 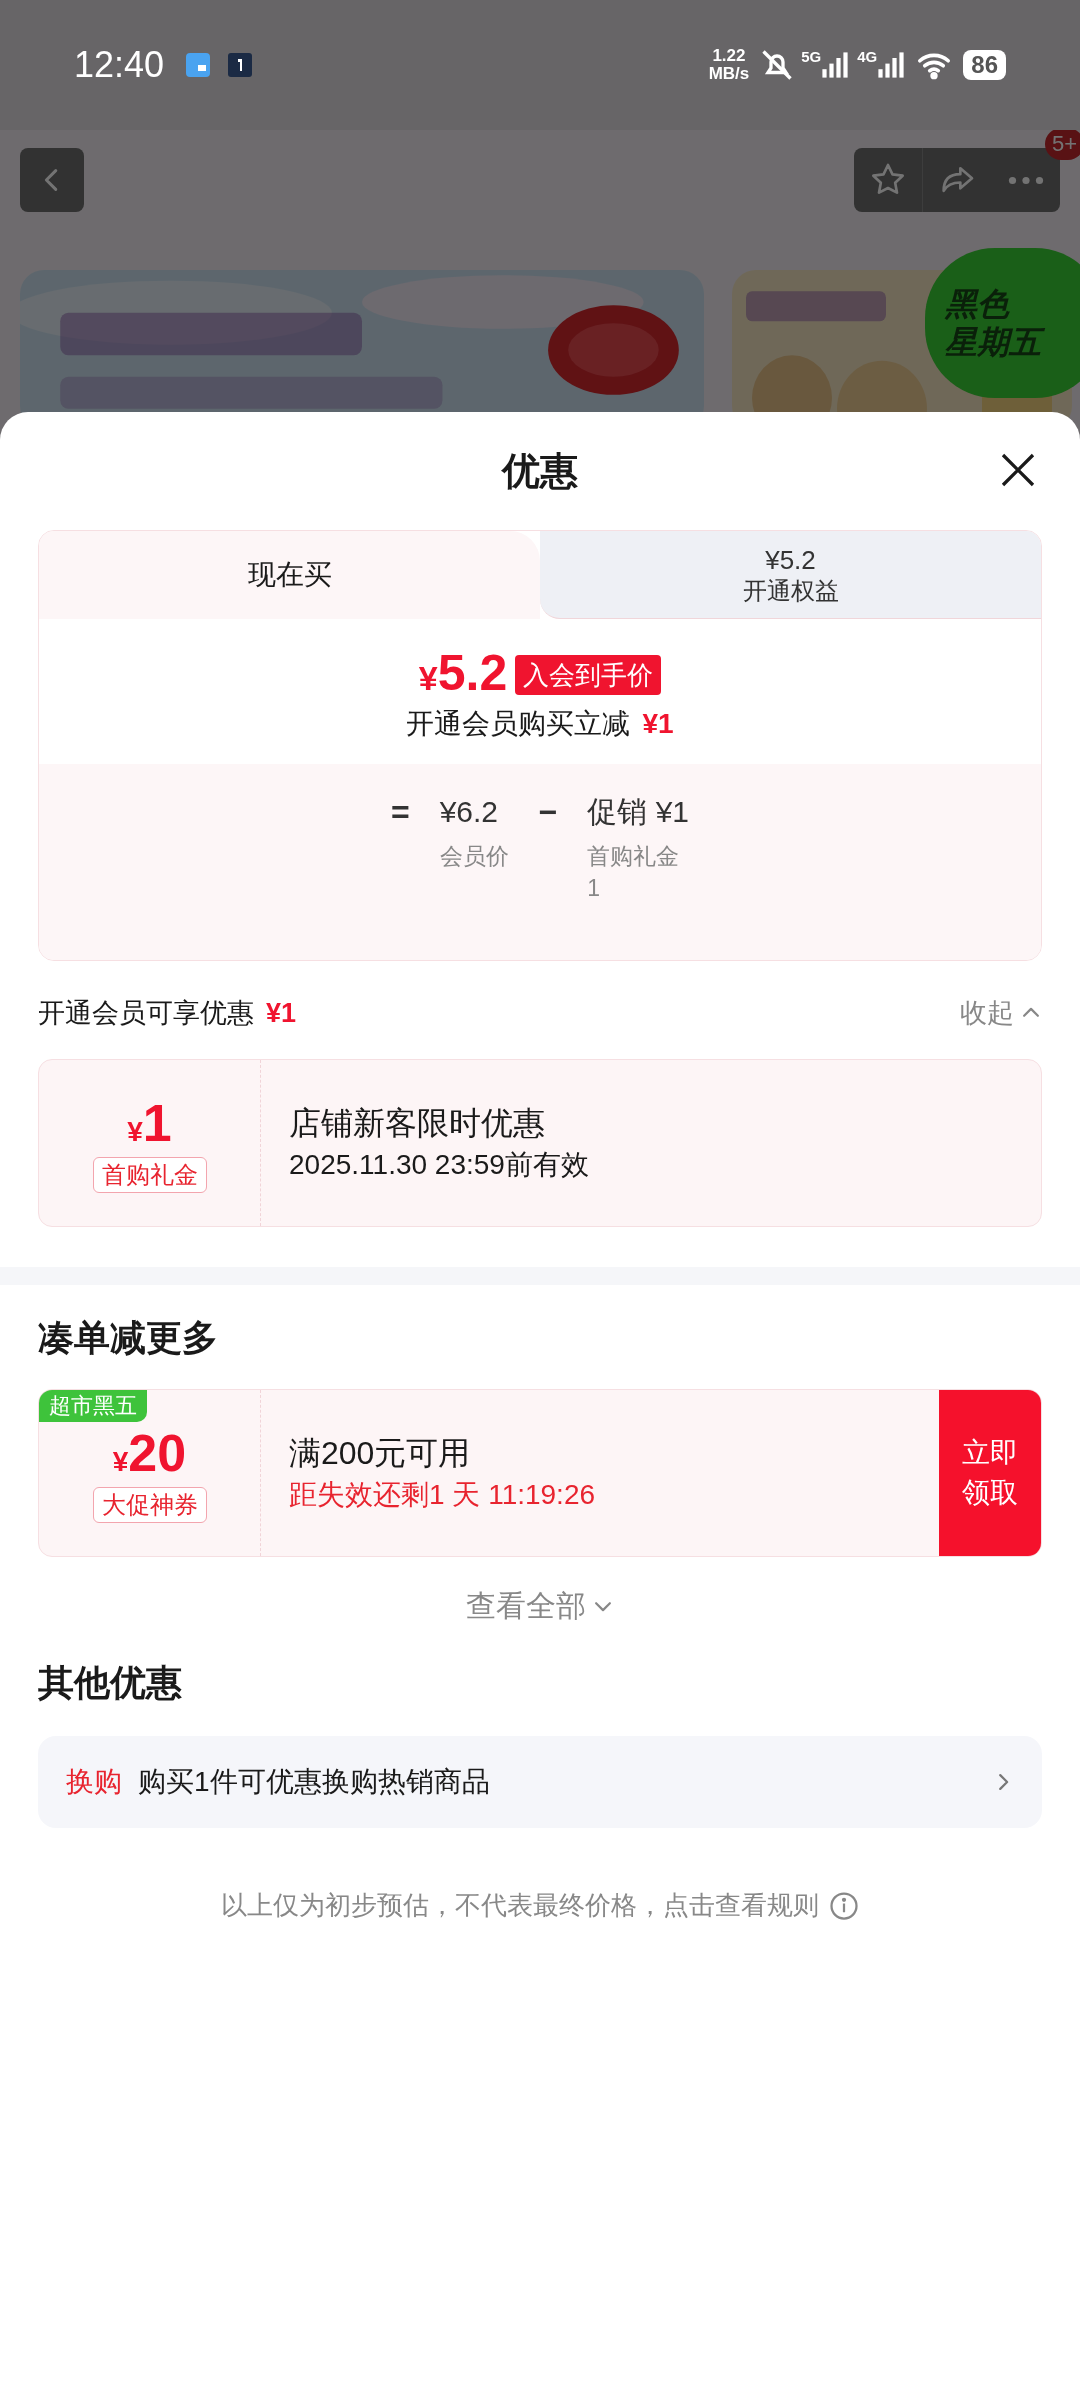 What do you see at coordinates (638, 812) in the screenshot?
I see `formula-value: 促销 ¥1` at bounding box center [638, 812].